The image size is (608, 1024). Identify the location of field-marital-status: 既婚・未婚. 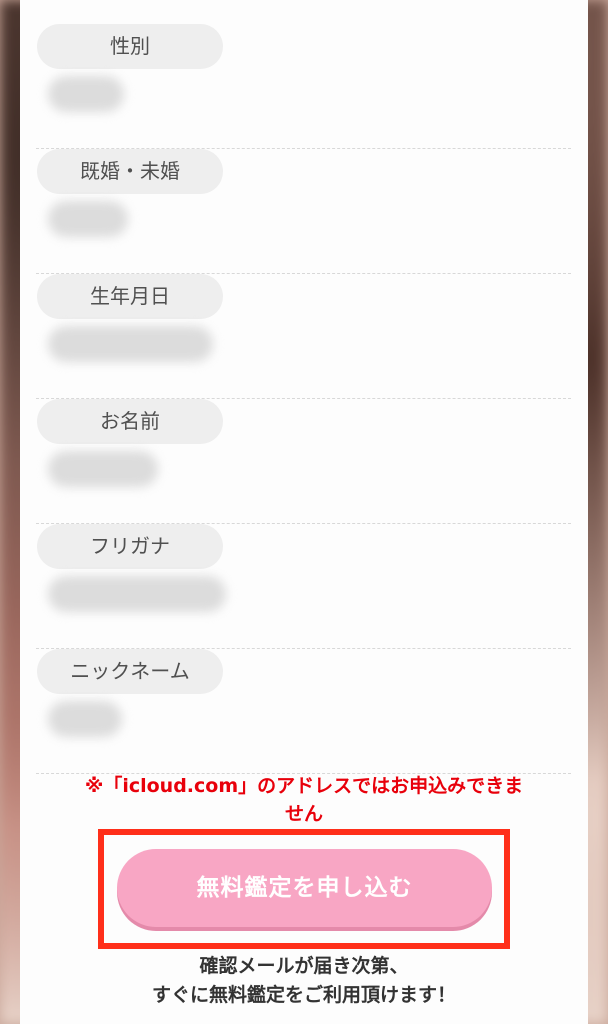
(303, 211).